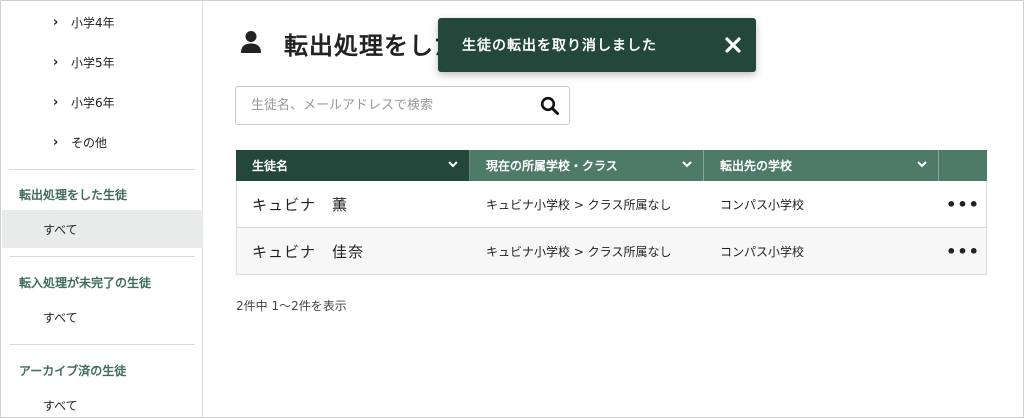 Image resolution: width=1024 pixels, height=418 pixels. What do you see at coordinates (821, 165) in the screenshot?
I see `column-header-destination-school: 転出先の学校` at bounding box center [821, 165].